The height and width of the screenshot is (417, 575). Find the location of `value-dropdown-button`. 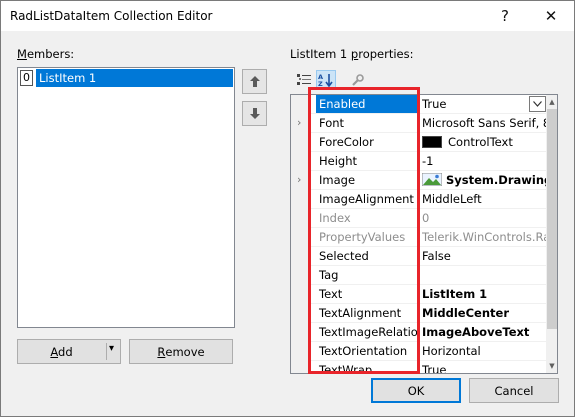

value-dropdown-button is located at coordinates (537, 104).